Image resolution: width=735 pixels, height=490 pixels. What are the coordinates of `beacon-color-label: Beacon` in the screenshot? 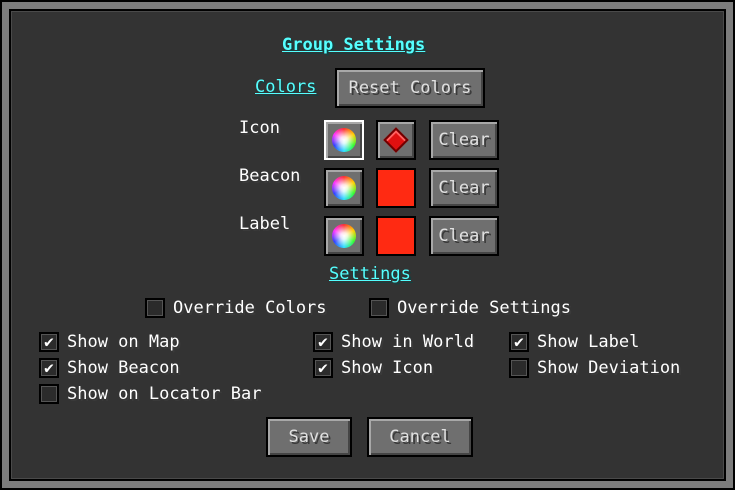 It's located at (270, 176).